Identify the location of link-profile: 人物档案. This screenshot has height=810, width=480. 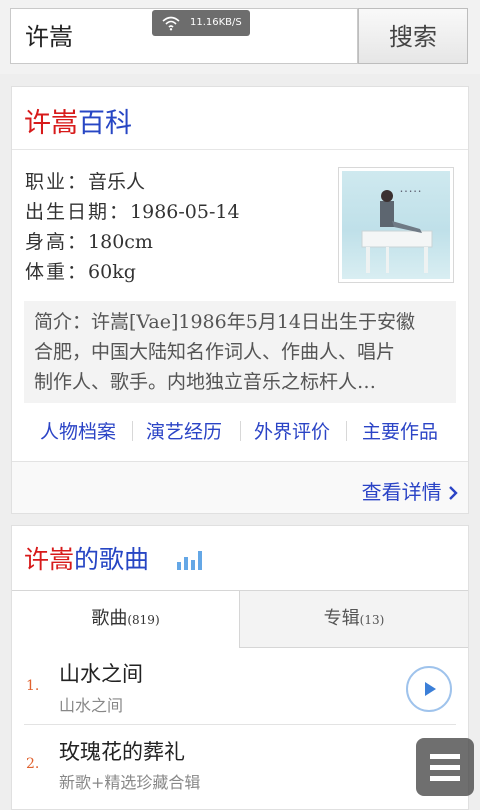
(78, 430).